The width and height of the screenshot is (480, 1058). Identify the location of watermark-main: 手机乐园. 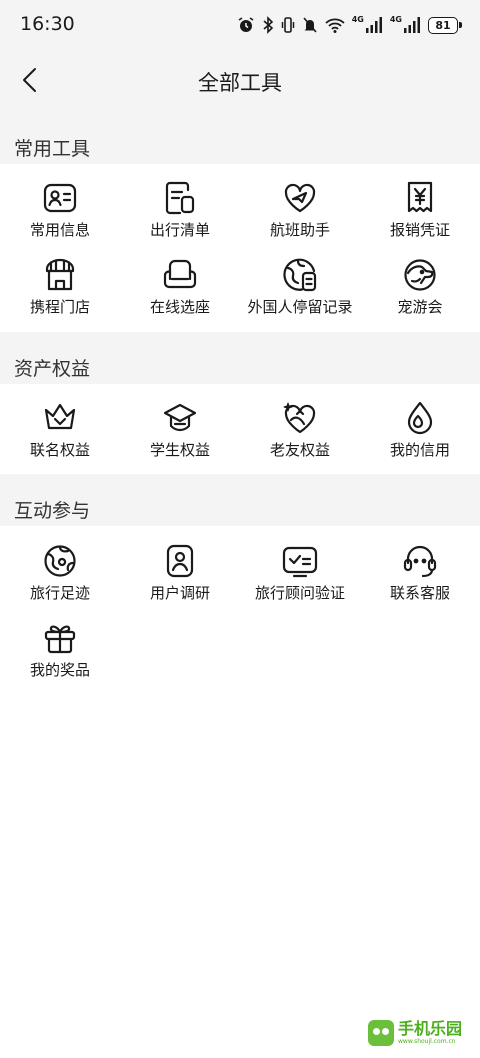
(430, 1028).